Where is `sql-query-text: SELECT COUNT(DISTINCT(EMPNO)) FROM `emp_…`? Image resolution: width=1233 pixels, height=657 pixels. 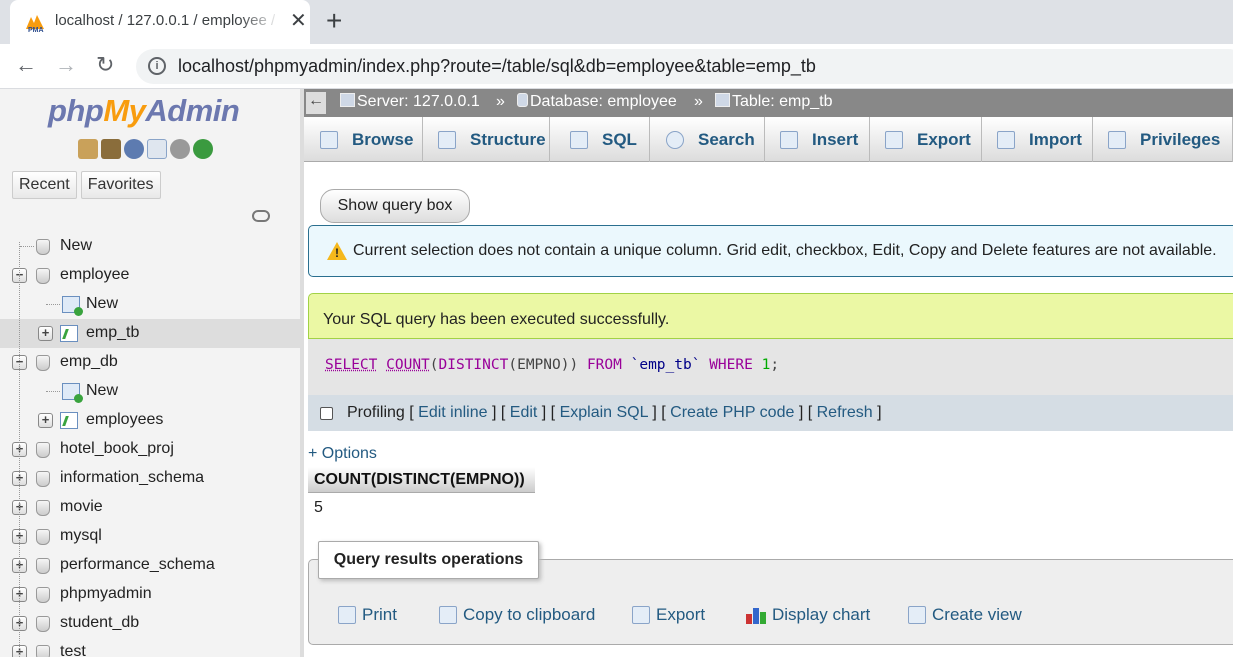
sql-query-text: SELECT COUNT(DISTINCT(EMPNO)) FROM `emp_… is located at coordinates (552, 365).